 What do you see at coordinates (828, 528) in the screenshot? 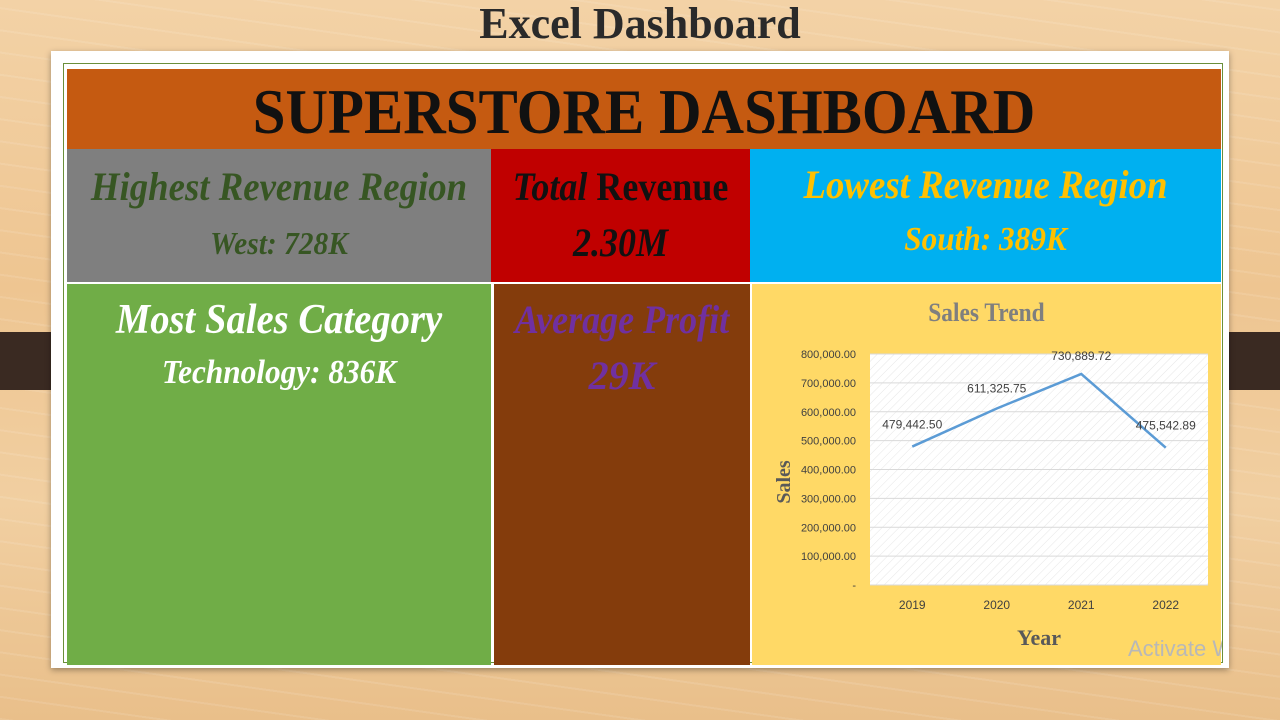
I see `y-tick-label: 200,000.00` at bounding box center [828, 528].